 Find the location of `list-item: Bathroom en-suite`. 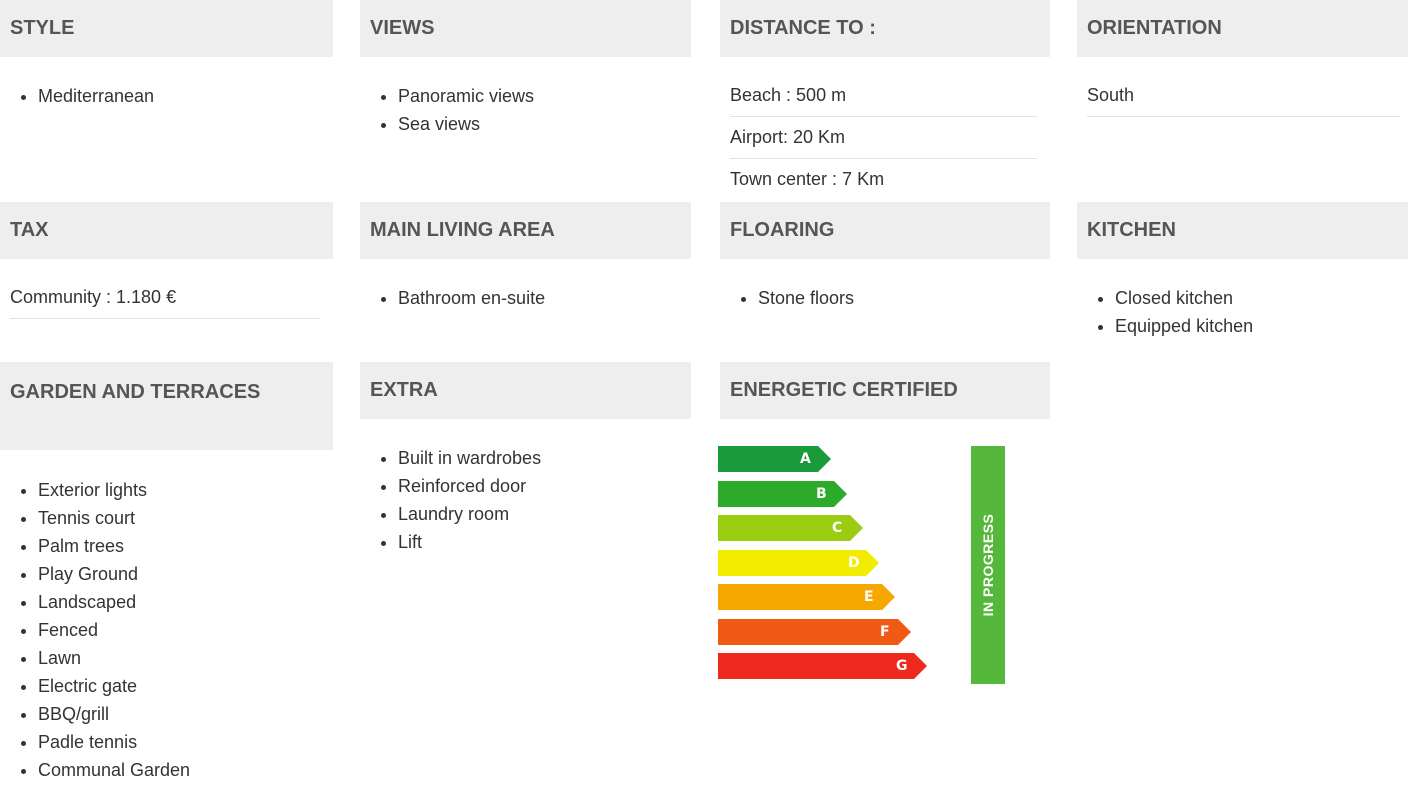

list-item: Bathroom en-suite is located at coordinates (544, 298).